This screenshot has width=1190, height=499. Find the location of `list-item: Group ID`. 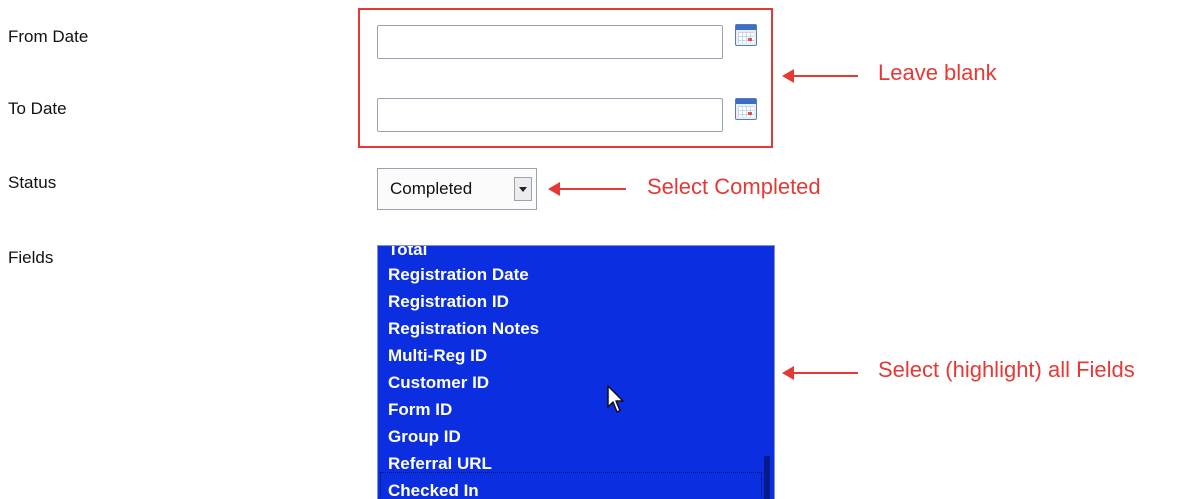

list-item: Group ID is located at coordinates (424, 437).